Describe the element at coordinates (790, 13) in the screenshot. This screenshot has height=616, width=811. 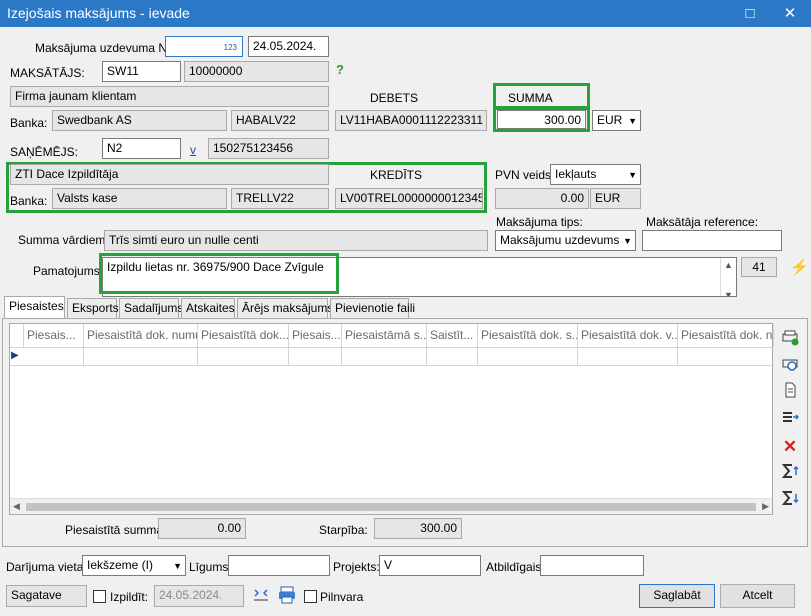
I see `close-button: ✕` at that location.